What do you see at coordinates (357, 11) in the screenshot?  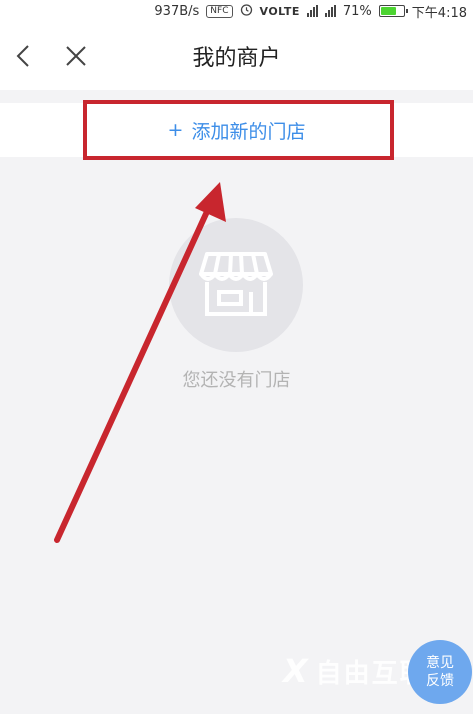 I see `battery-percent: 71%` at bounding box center [357, 11].